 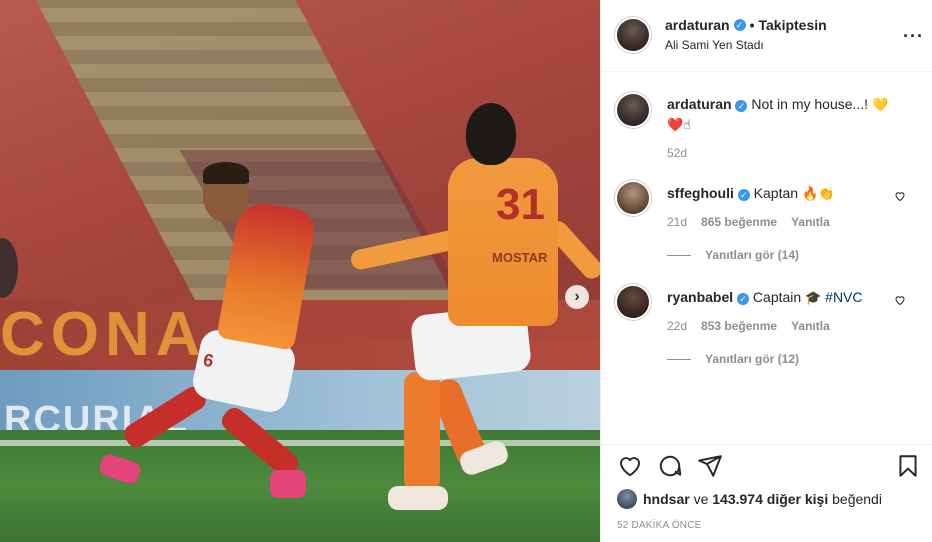 I want to click on comment-meta: 22d 853 beğenme Yanıtla, so click(x=748, y=326).